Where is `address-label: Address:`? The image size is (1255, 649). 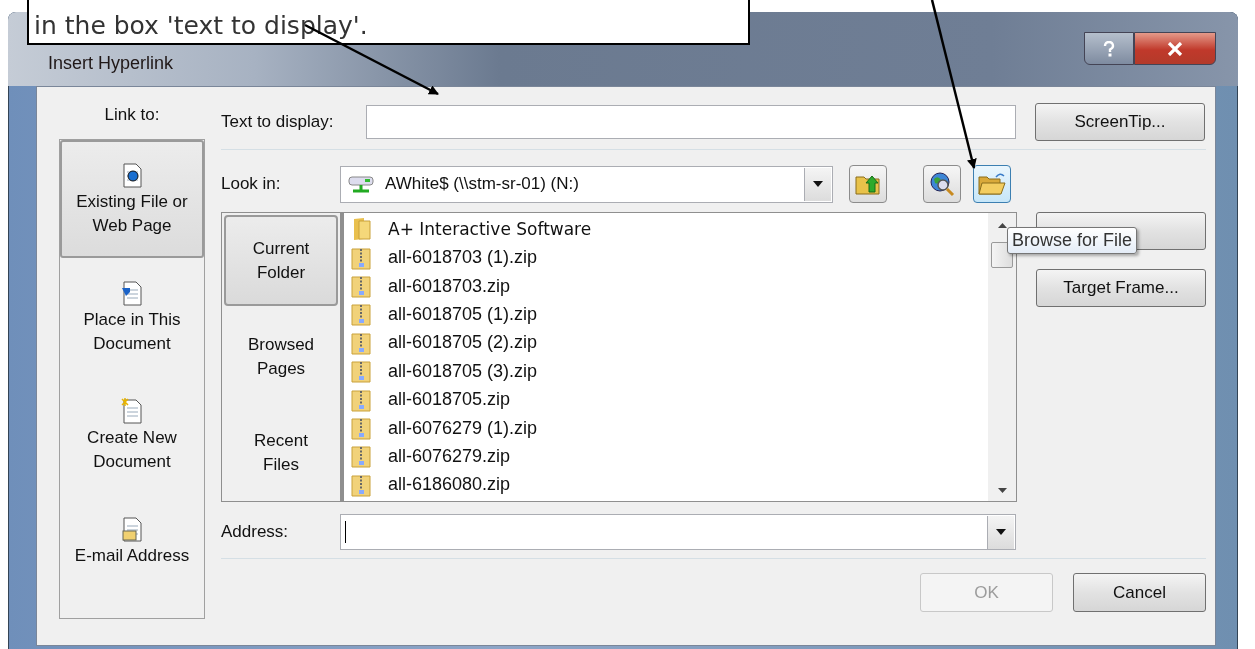 address-label: Address: is located at coordinates (255, 532).